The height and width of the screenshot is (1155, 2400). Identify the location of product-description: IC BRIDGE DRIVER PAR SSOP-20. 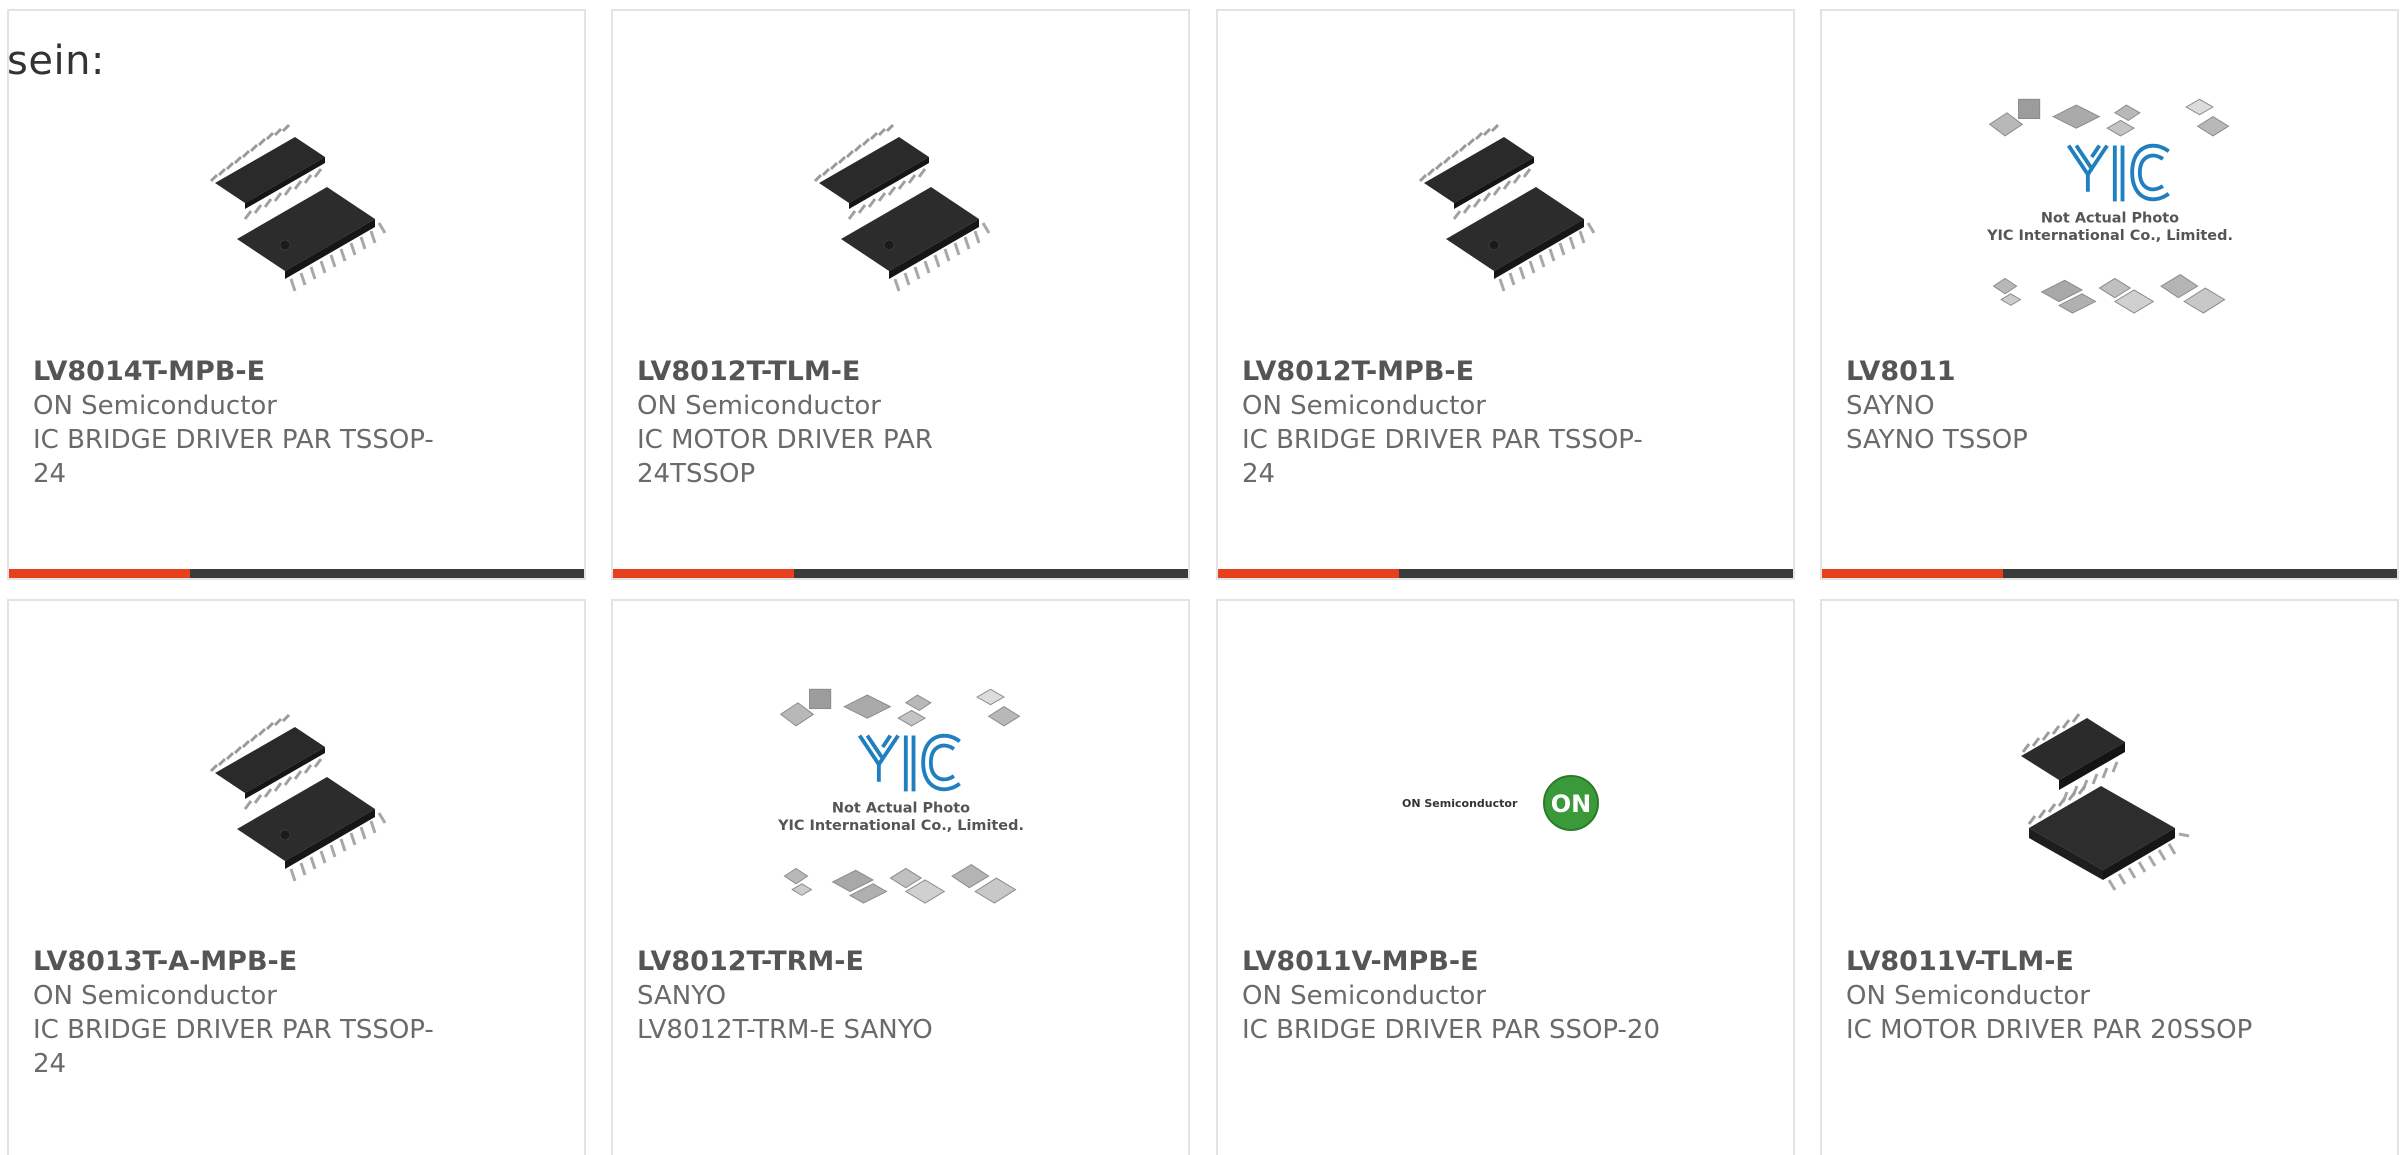
(1451, 1030).